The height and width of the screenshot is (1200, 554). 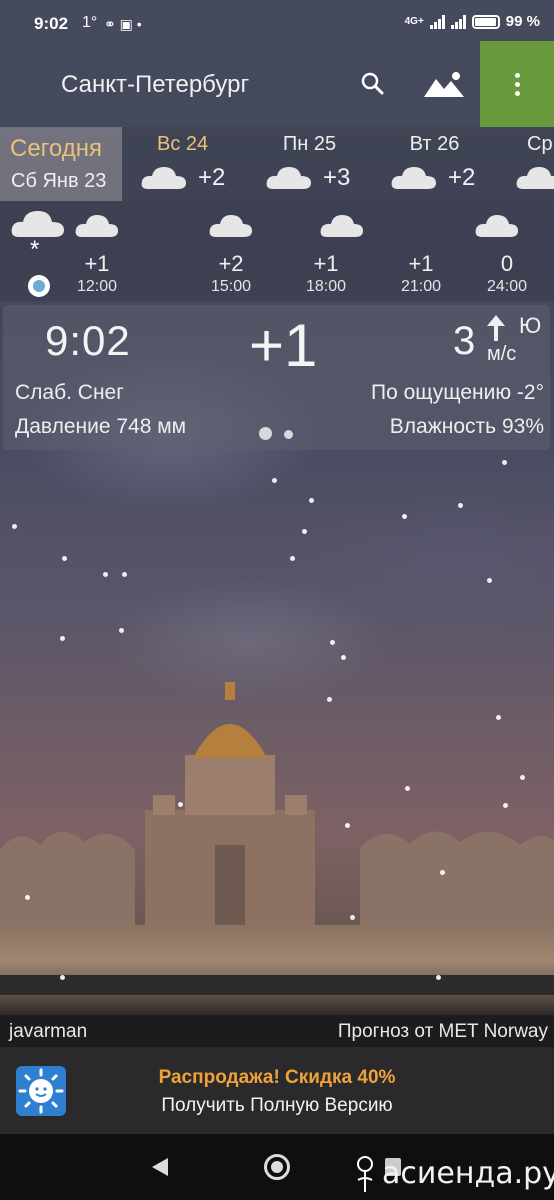 What do you see at coordinates (365, 1174) in the screenshot?
I see `watermark-logo-icon` at bounding box center [365, 1174].